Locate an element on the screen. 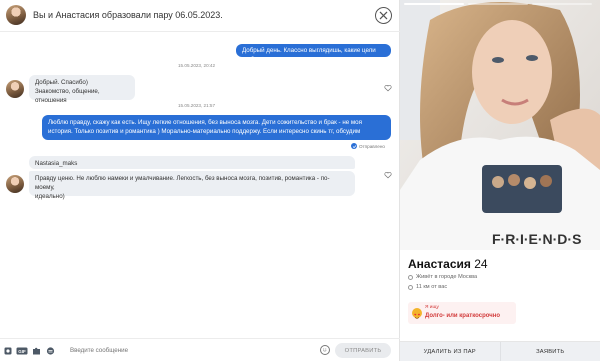 The height and width of the screenshot is (361, 600). heart-eyes-emoji-icon is located at coordinates (417, 313).